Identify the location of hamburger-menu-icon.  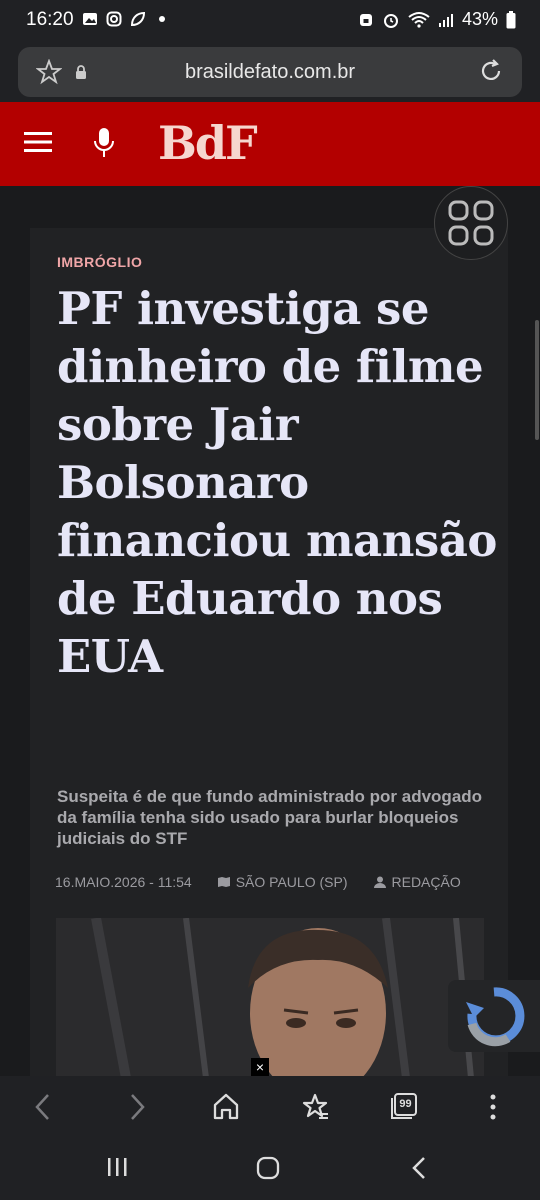
(38, 142).